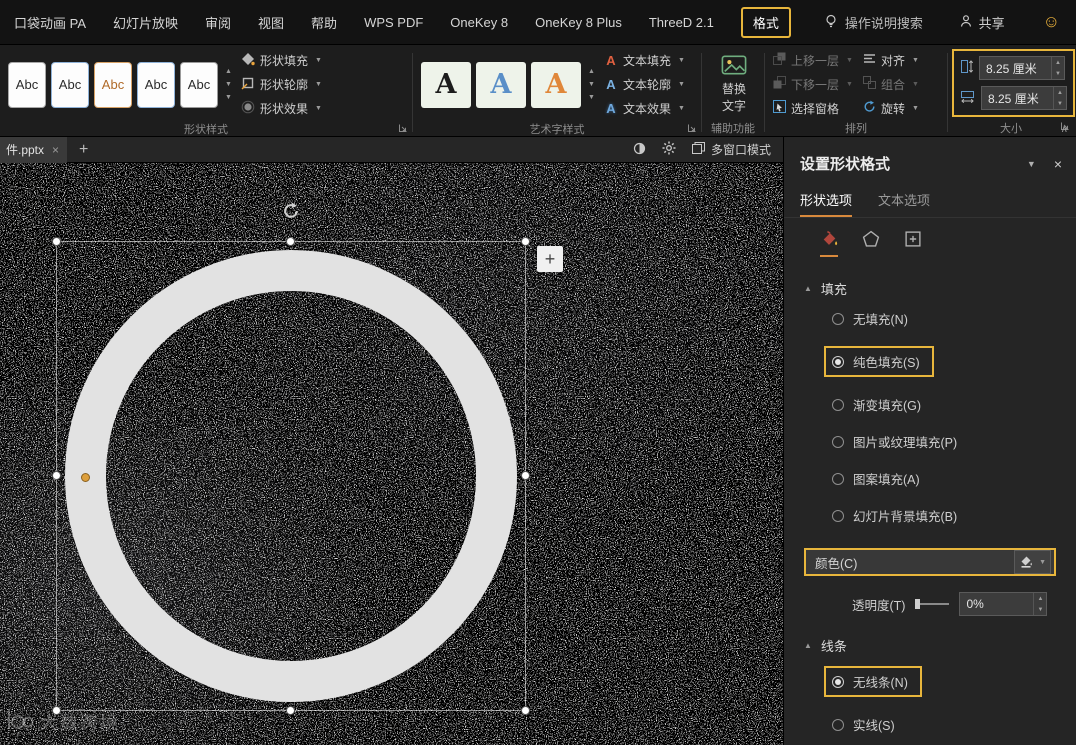 Image resolution: width=1076 pixels, height=745 pixels. What do you see at coordinates (1064, 129) in the screenshot?
I see `collapse-ribbon-icon: ∧` at bounding box center [1064, 129].